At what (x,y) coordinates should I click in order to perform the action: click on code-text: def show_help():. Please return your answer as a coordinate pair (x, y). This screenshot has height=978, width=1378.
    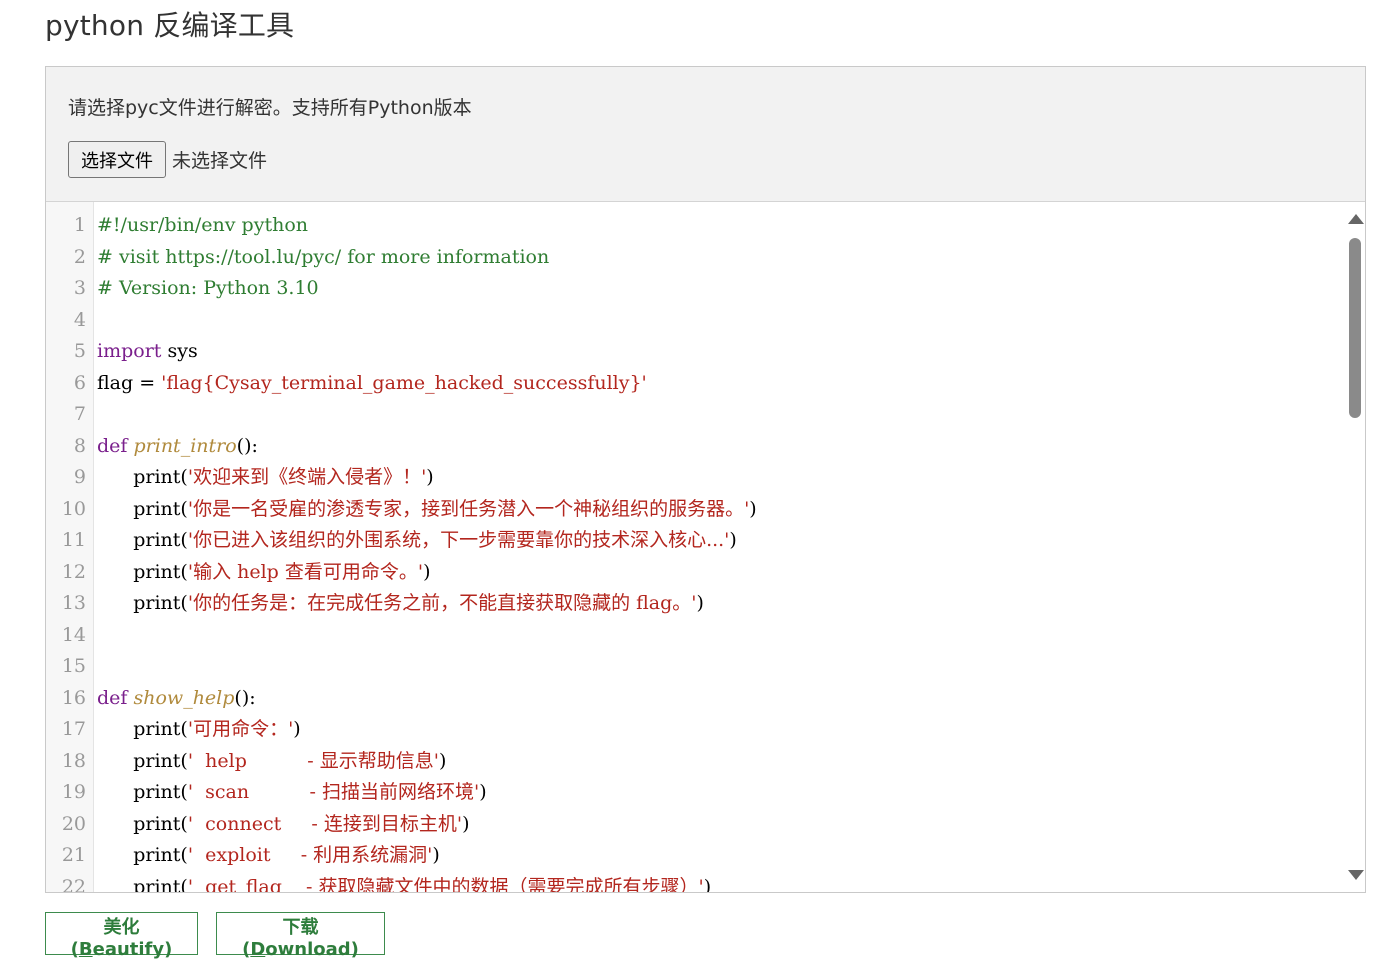
    Looking at the image, I should click on (176, 699).